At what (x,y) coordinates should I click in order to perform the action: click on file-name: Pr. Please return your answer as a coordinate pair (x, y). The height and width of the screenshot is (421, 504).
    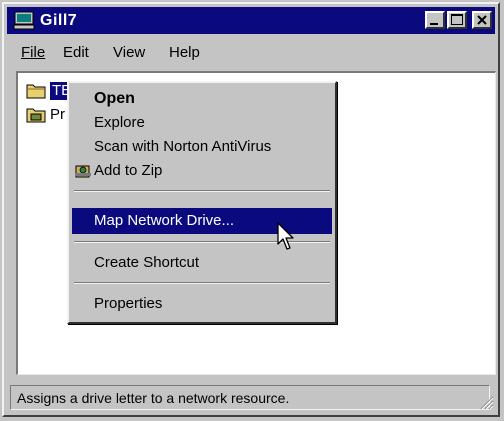
    Looking at the image, I should click on (57, 114).